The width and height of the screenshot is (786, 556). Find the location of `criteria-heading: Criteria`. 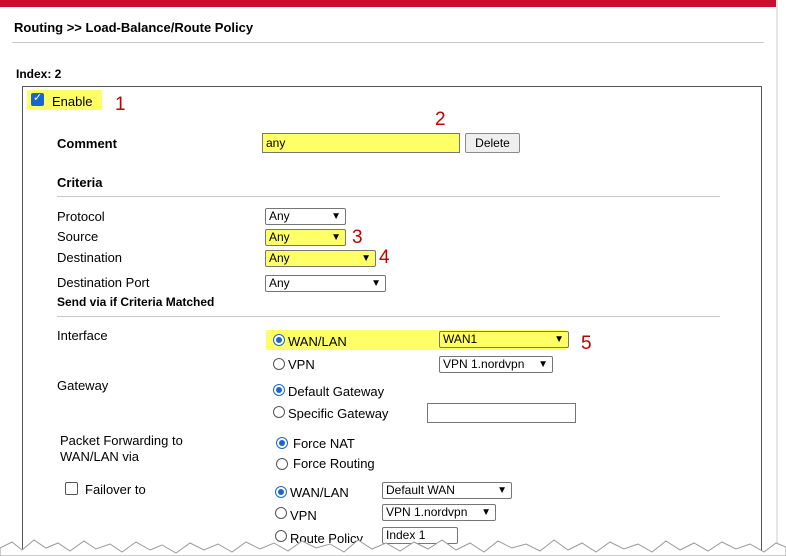

criteria-heading: Criteria is located at coordinates (80, 182).